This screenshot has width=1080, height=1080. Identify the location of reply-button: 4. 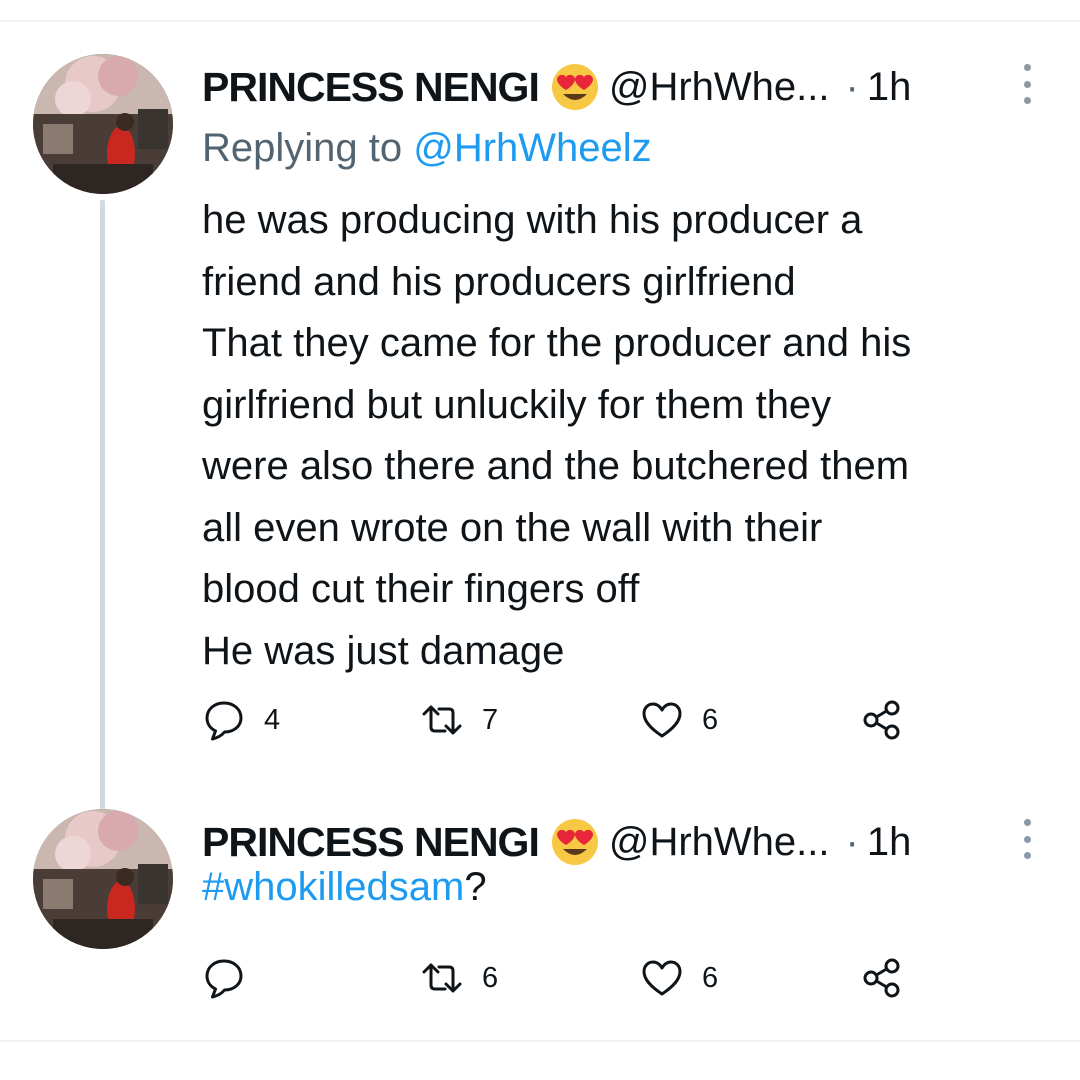
(241, 720).